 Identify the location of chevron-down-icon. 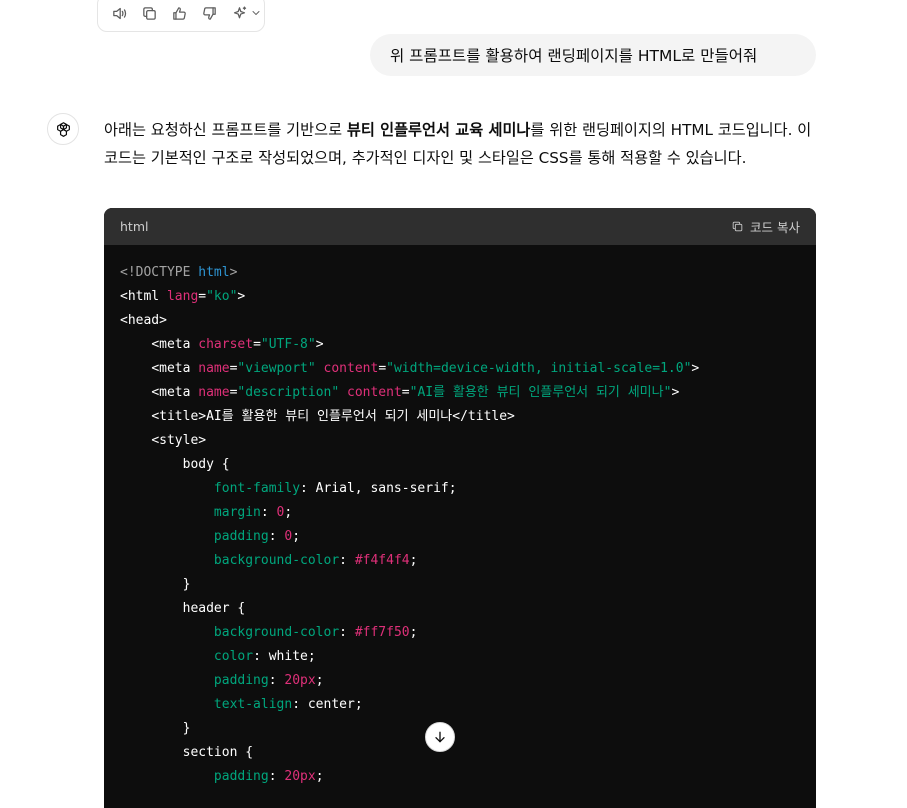
(256, 13).